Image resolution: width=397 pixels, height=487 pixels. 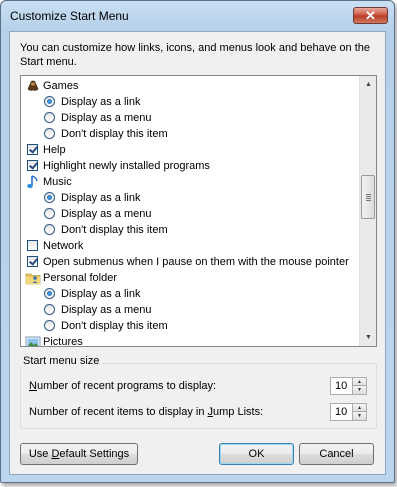 What do you see at coordinates (63, 341) in the screenshot?
I see `list-header-label: Pictures` at bounding box center [63, 341].